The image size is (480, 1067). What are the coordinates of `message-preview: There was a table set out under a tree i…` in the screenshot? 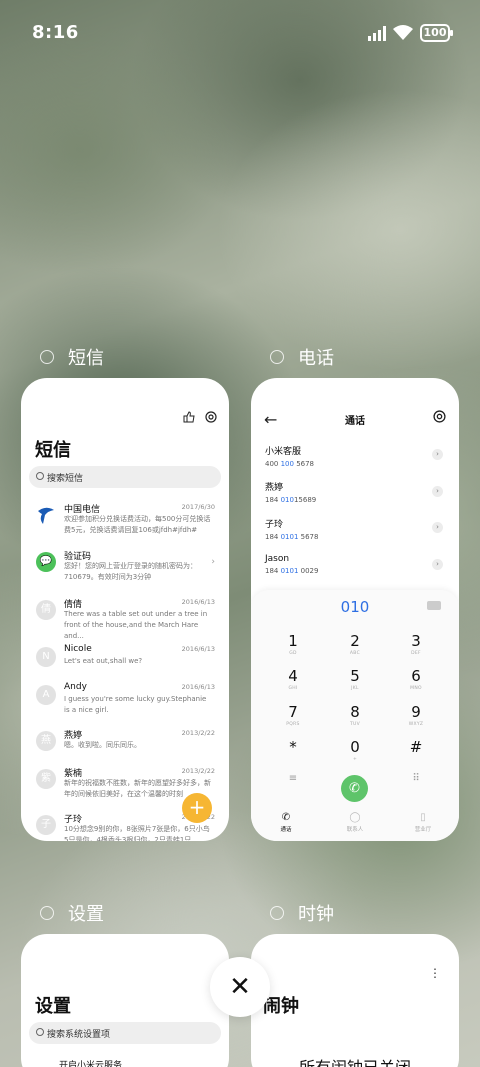 It's located at (136, 625).